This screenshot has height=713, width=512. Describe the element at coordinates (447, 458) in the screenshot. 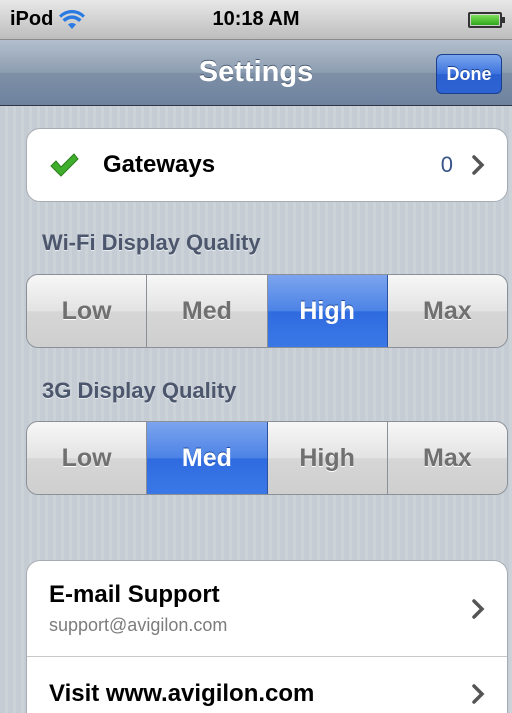

I see `cellular-quality-max: Max` at that location.